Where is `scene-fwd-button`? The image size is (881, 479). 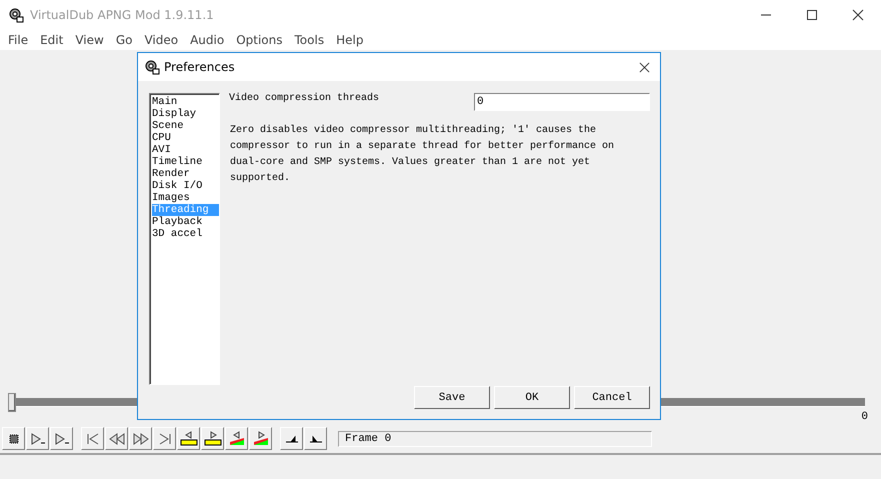 scene-fwd-button is located at coordinates (260, 438).